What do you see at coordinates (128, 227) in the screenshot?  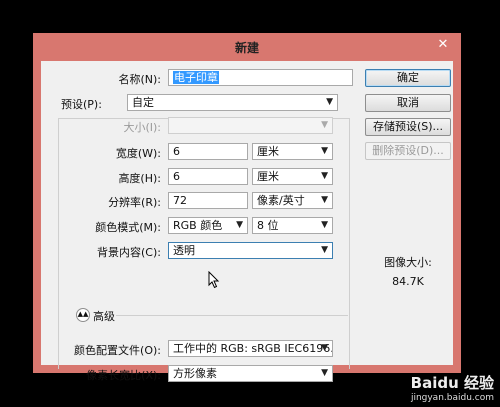 I see `color-mode-label: 颜色模式(M):` at bounding box center [128, 227].